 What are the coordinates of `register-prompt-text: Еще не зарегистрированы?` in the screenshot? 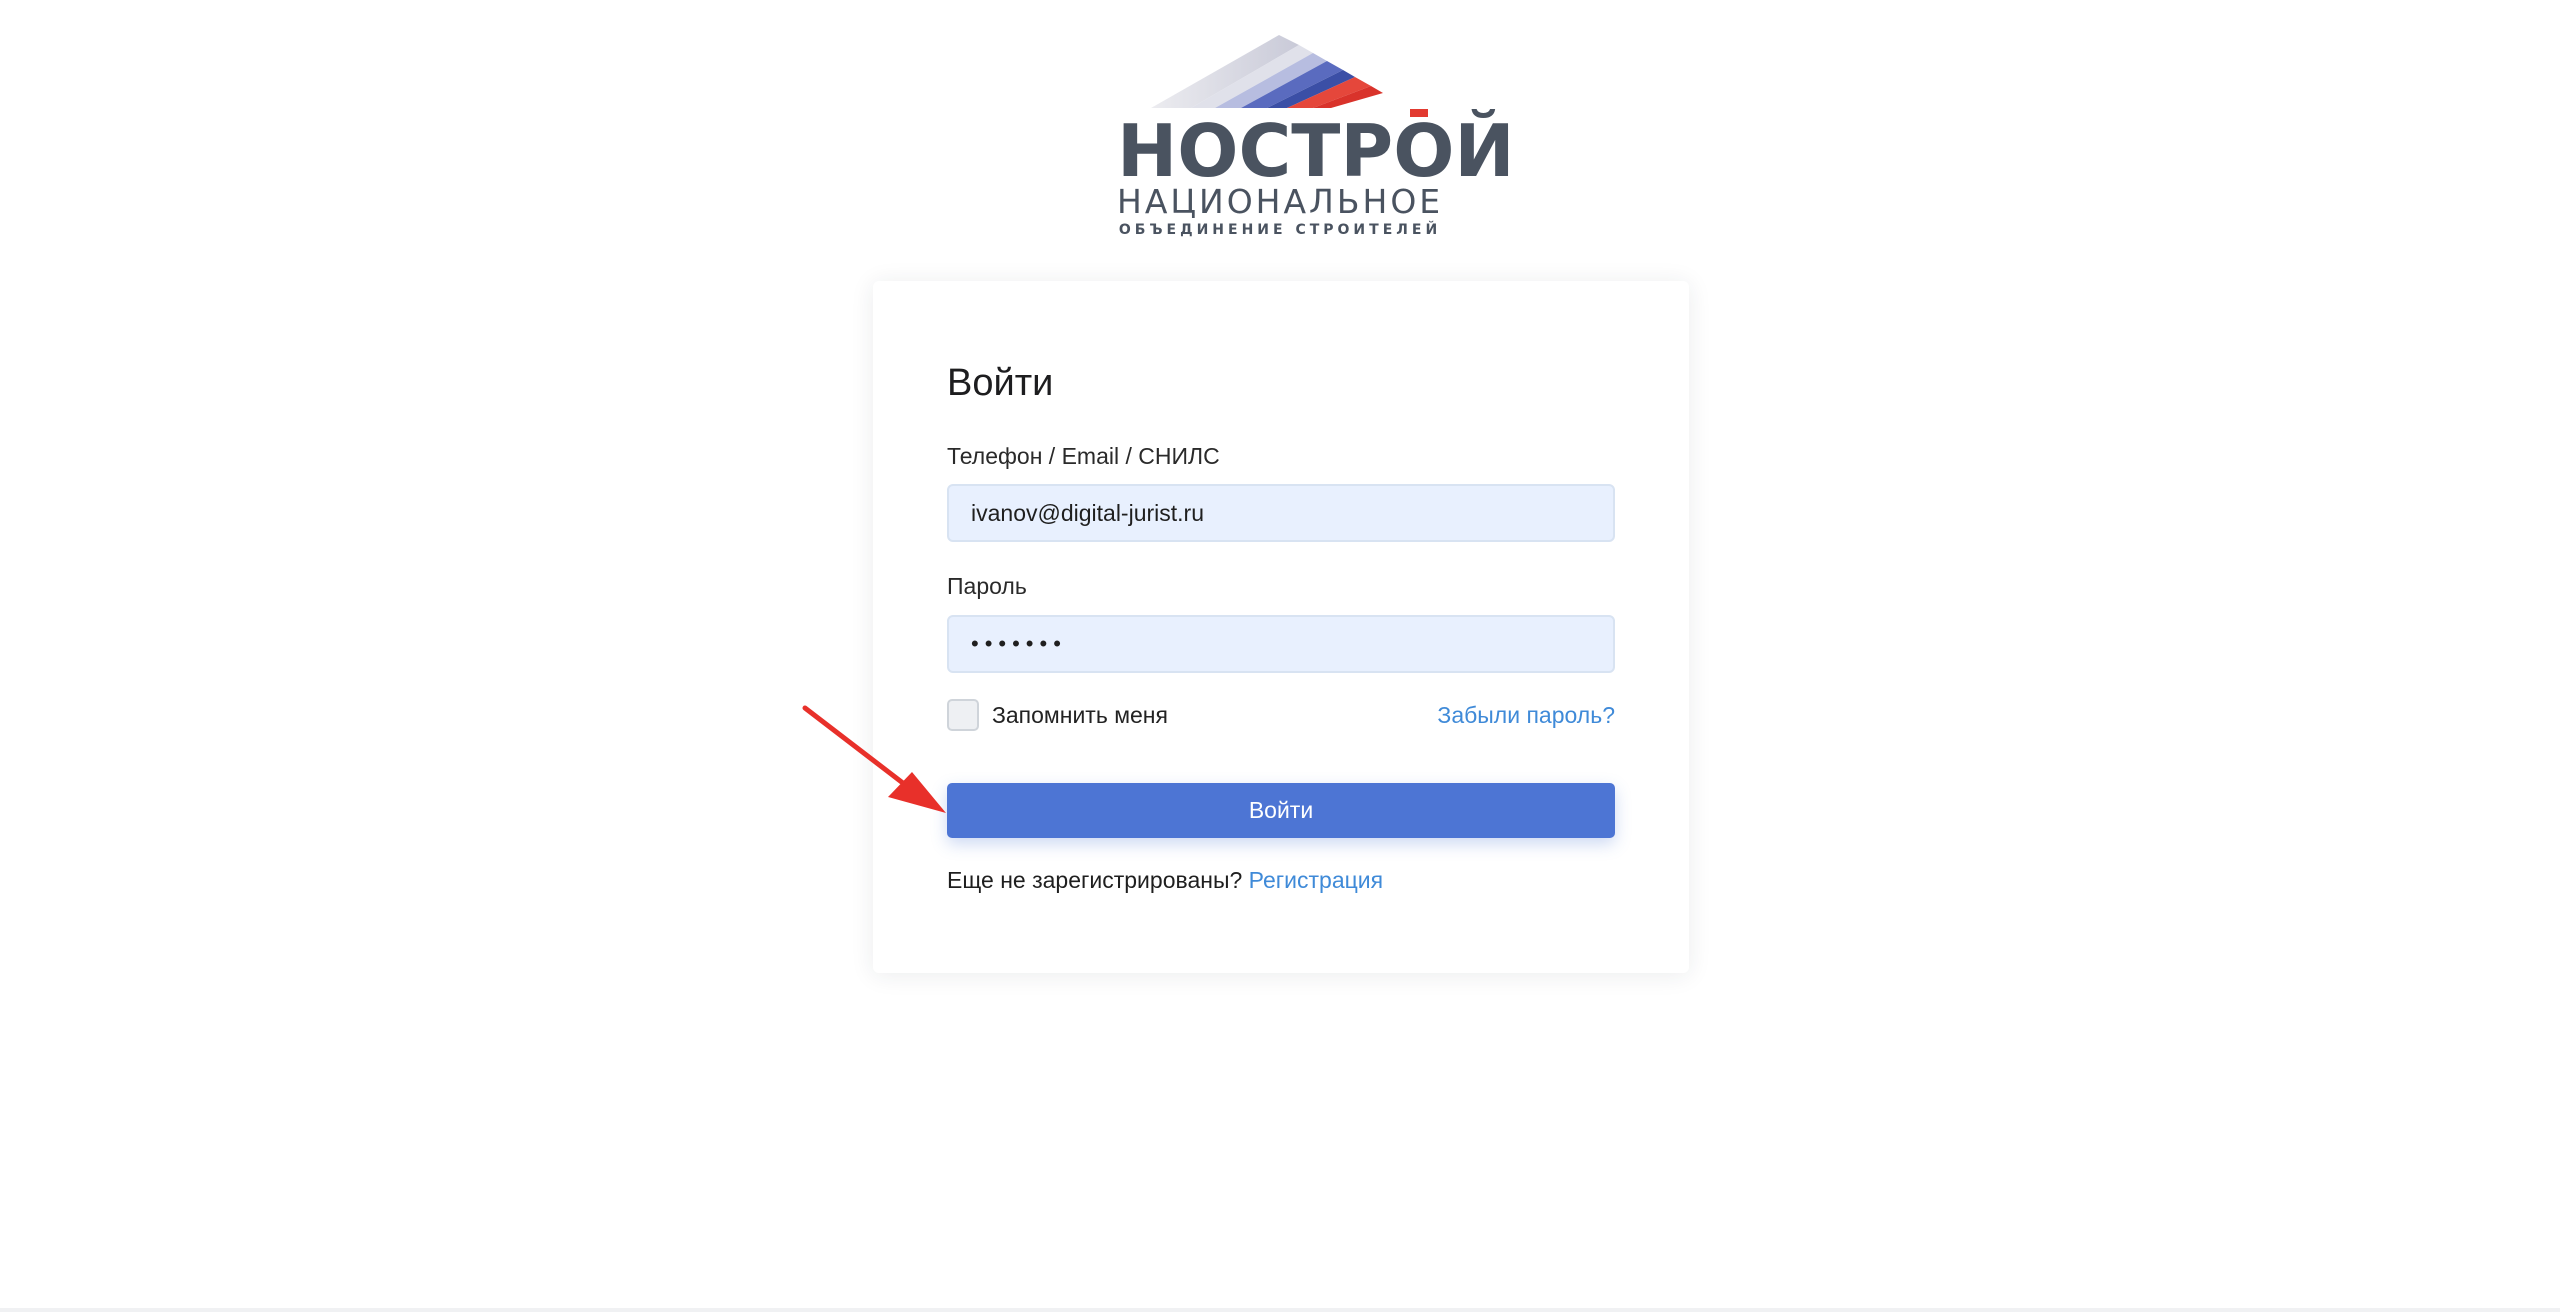 It's located at (1095, 880).